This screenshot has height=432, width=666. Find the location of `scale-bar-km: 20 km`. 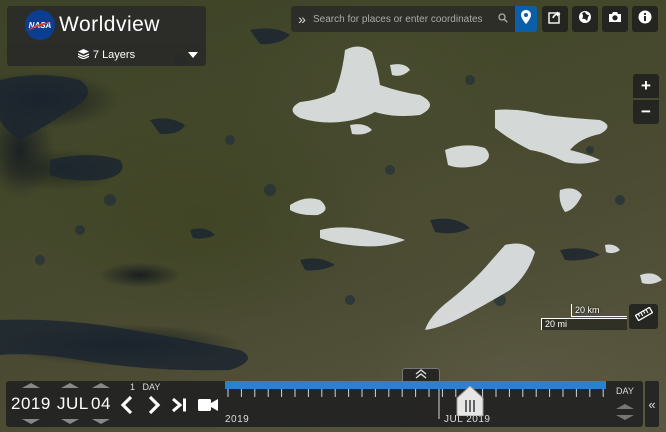

scale-bar-km: 20 km is located at coordinates (599, 310).